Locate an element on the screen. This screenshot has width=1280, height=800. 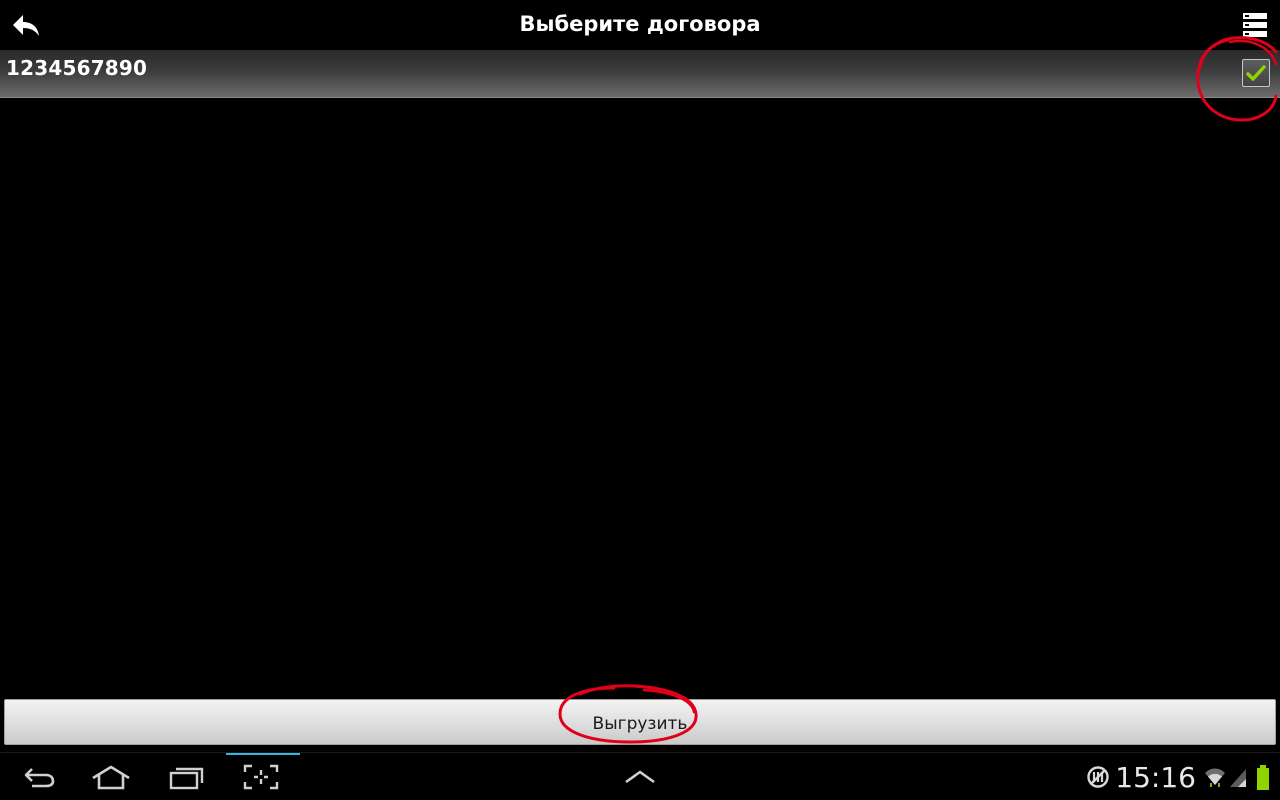
action-bar: Выберите договора is located at coordinates (640, 25).